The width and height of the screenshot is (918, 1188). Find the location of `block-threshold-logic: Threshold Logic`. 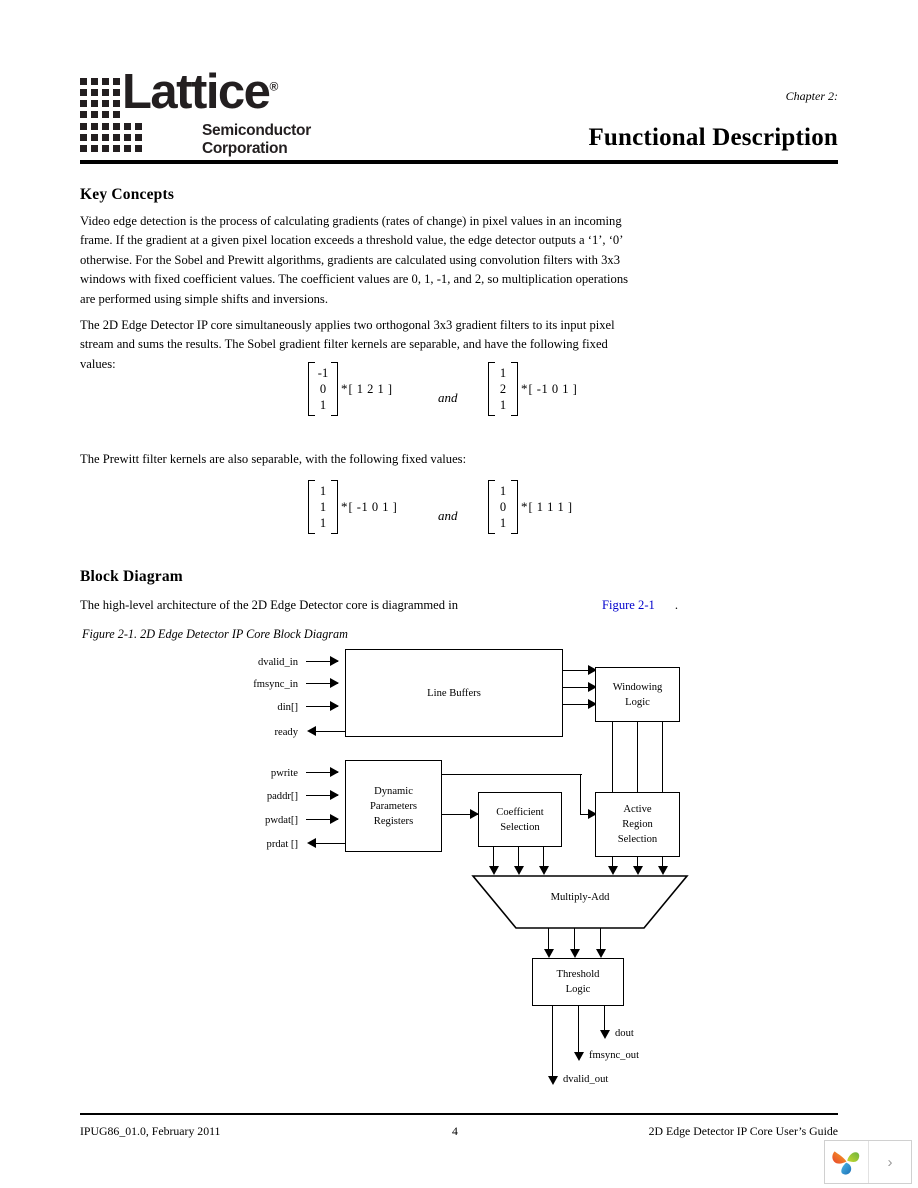

block-threshold-logic: Threshold Logic is located at coordinates (578, 982).